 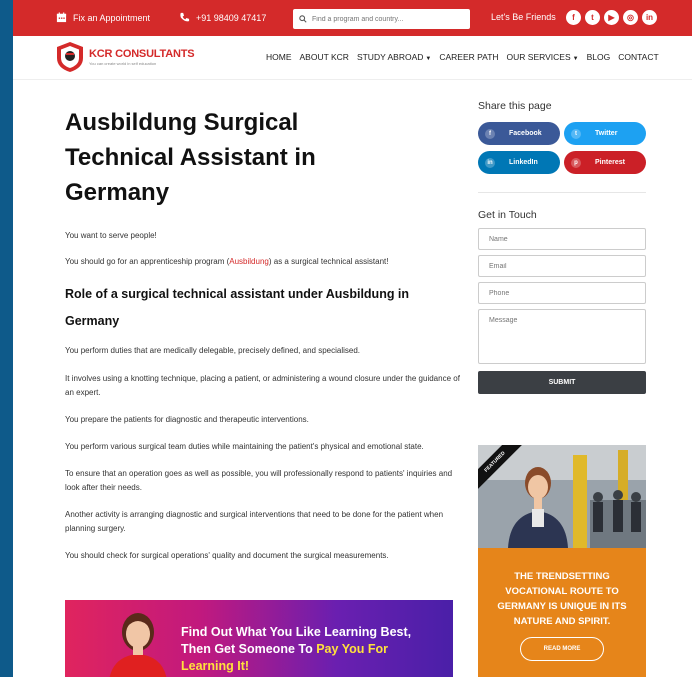 What do you see at coordinates (523, 17) in the screenshot?
I see `social-label: Let's Be Friends` at bounding box center [523, 17].